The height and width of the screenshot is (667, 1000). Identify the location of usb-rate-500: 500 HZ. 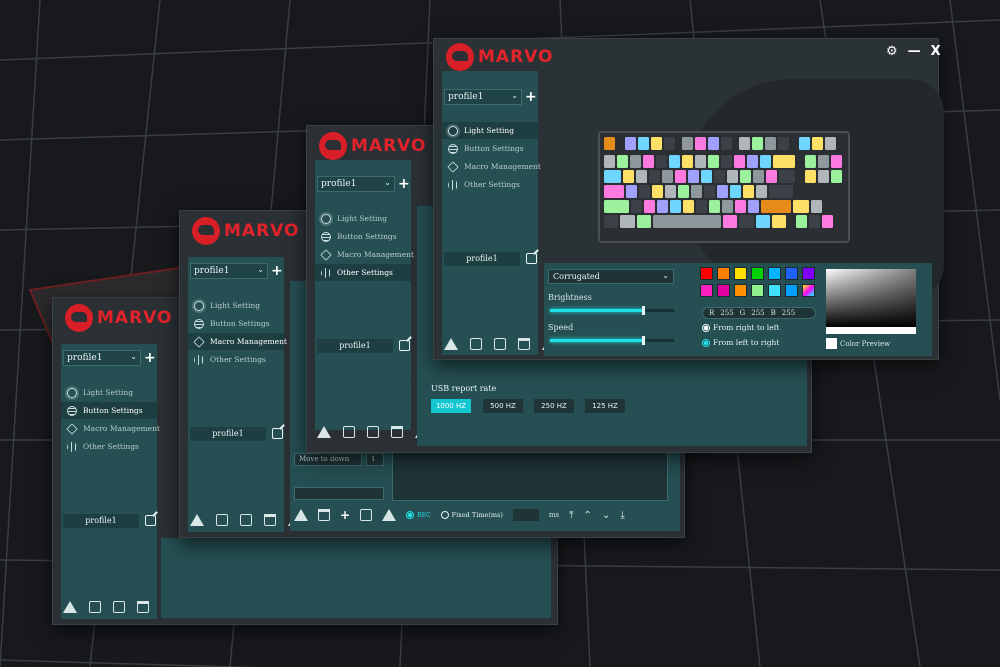
(503, 406).